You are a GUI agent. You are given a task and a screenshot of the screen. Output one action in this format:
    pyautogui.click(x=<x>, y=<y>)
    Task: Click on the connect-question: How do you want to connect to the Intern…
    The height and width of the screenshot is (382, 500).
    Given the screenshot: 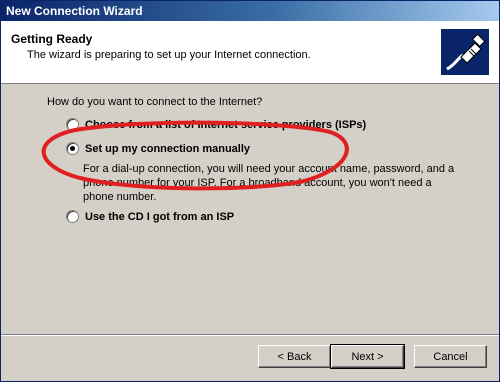 What is the action you would take?
    pyautogui.click(x=155, y=102)
    